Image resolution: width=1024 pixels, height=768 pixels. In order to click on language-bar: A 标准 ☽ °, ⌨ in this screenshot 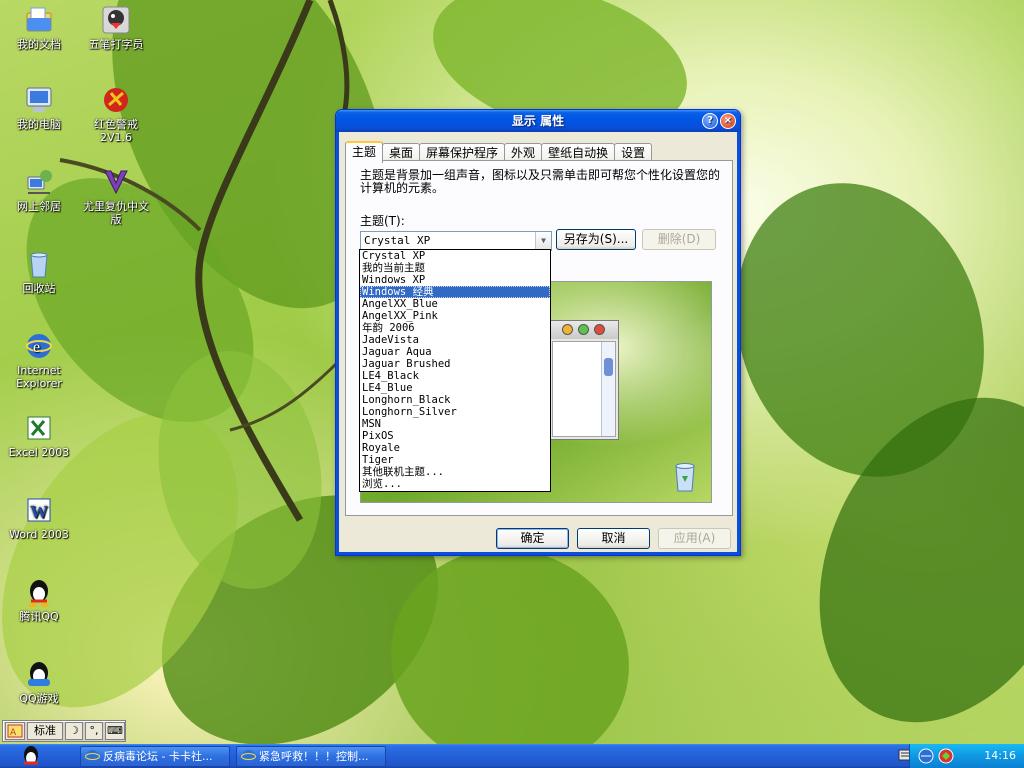, I will do `click(64, 731)`.